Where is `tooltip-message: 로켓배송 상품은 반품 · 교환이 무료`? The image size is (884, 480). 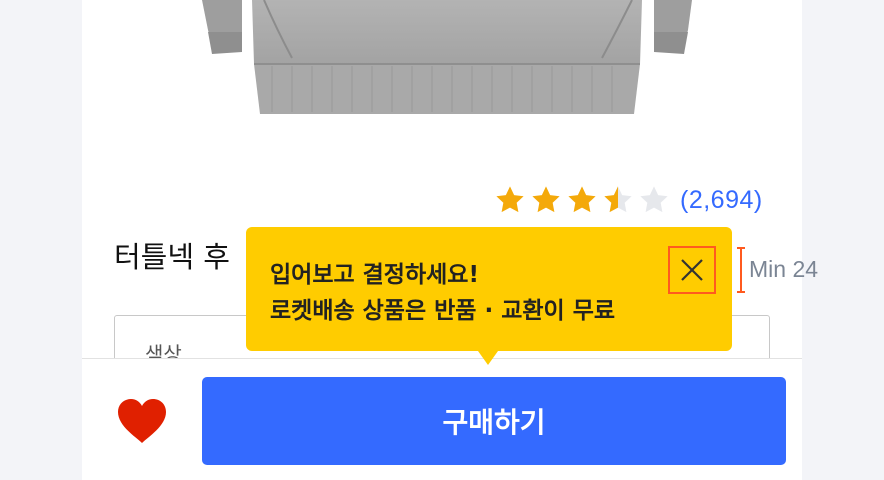
tooltip-message: 로켓배송 상품은 반품 · 교환이 무료 is located at coordinates (443, 311).